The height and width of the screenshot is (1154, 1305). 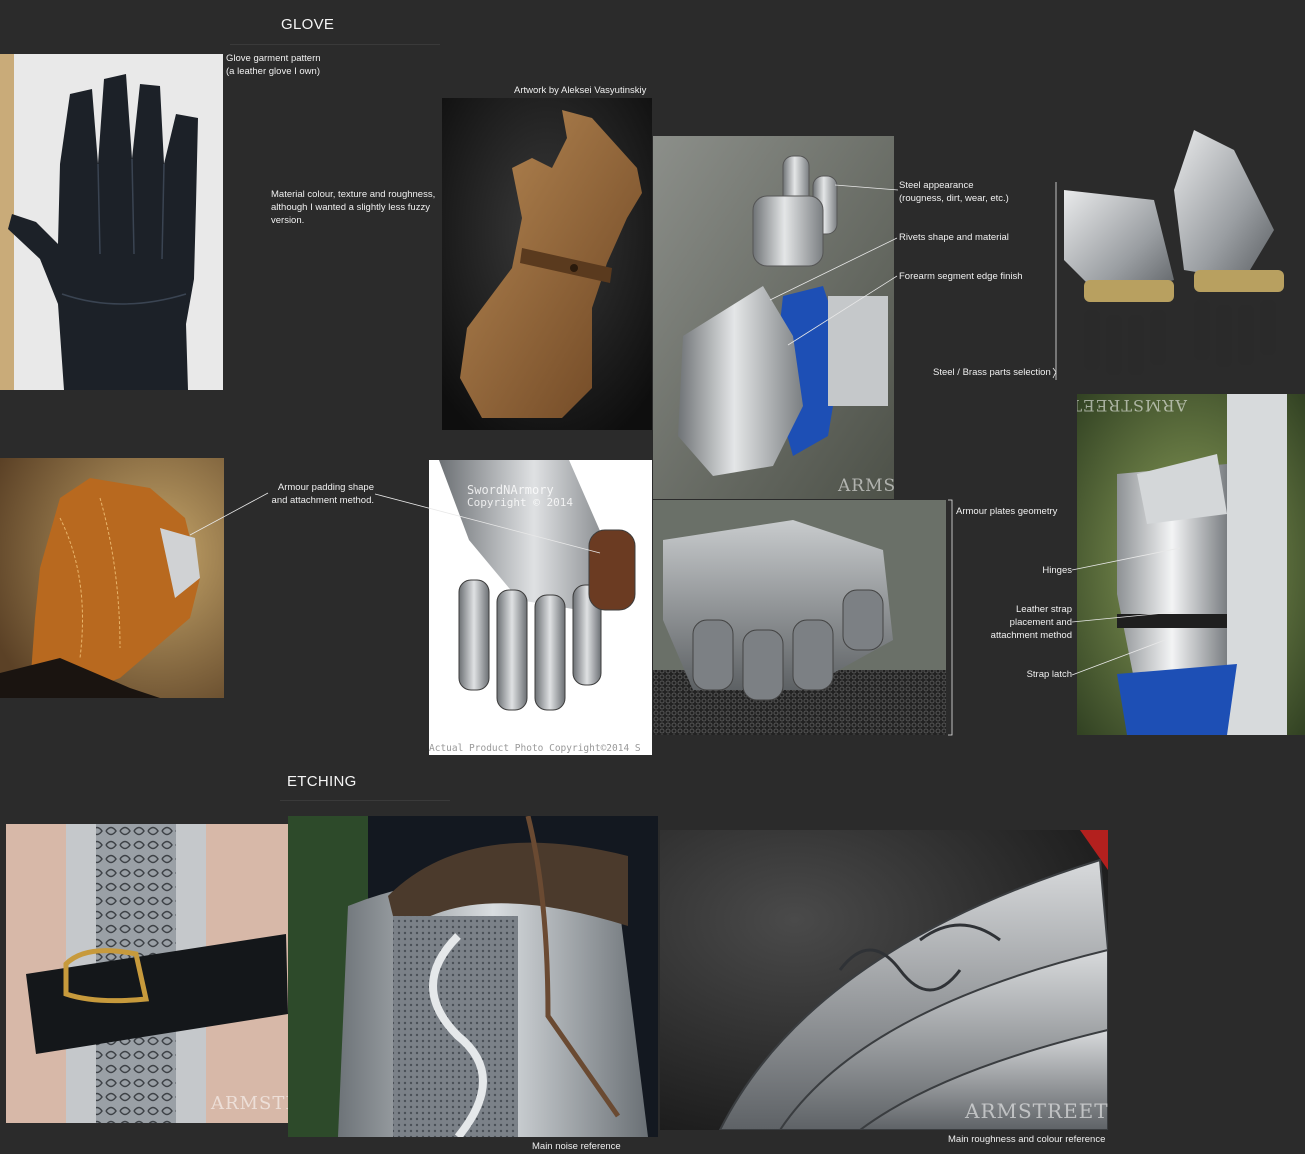 I want to click on steel-brass-note: Steel / Brass parts selection, so click(x=992, y=372).